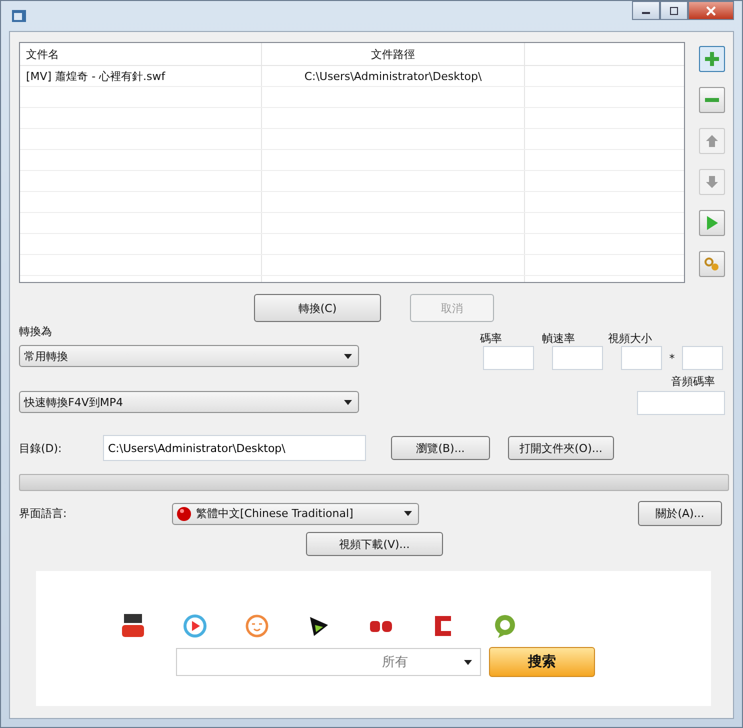 The width and height of the screenshot is (743, 728). What do you see at coordinates (542, 662) in the screenshot?
I see `search-button: 搜索` at bounding box center [542, 662].